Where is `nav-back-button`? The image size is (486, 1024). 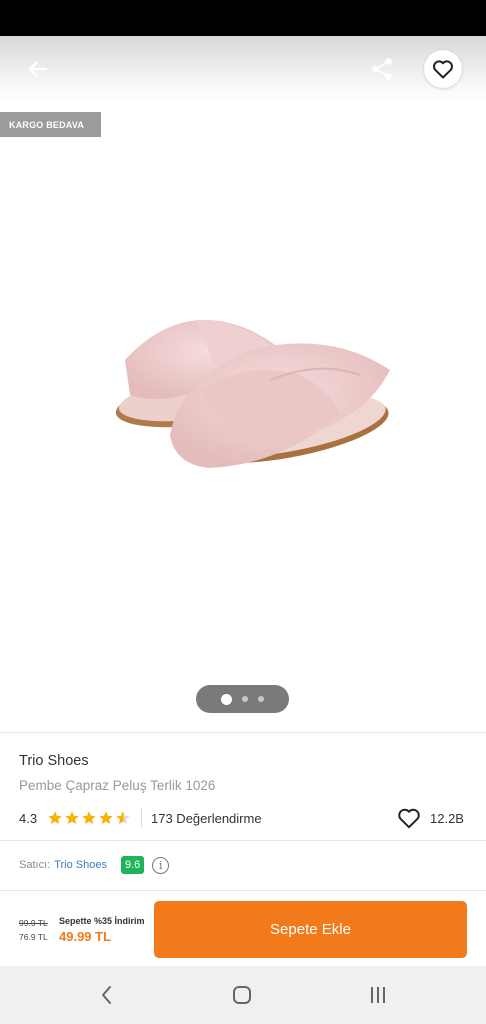 nav-back-button is located at coordinates (107, 995).